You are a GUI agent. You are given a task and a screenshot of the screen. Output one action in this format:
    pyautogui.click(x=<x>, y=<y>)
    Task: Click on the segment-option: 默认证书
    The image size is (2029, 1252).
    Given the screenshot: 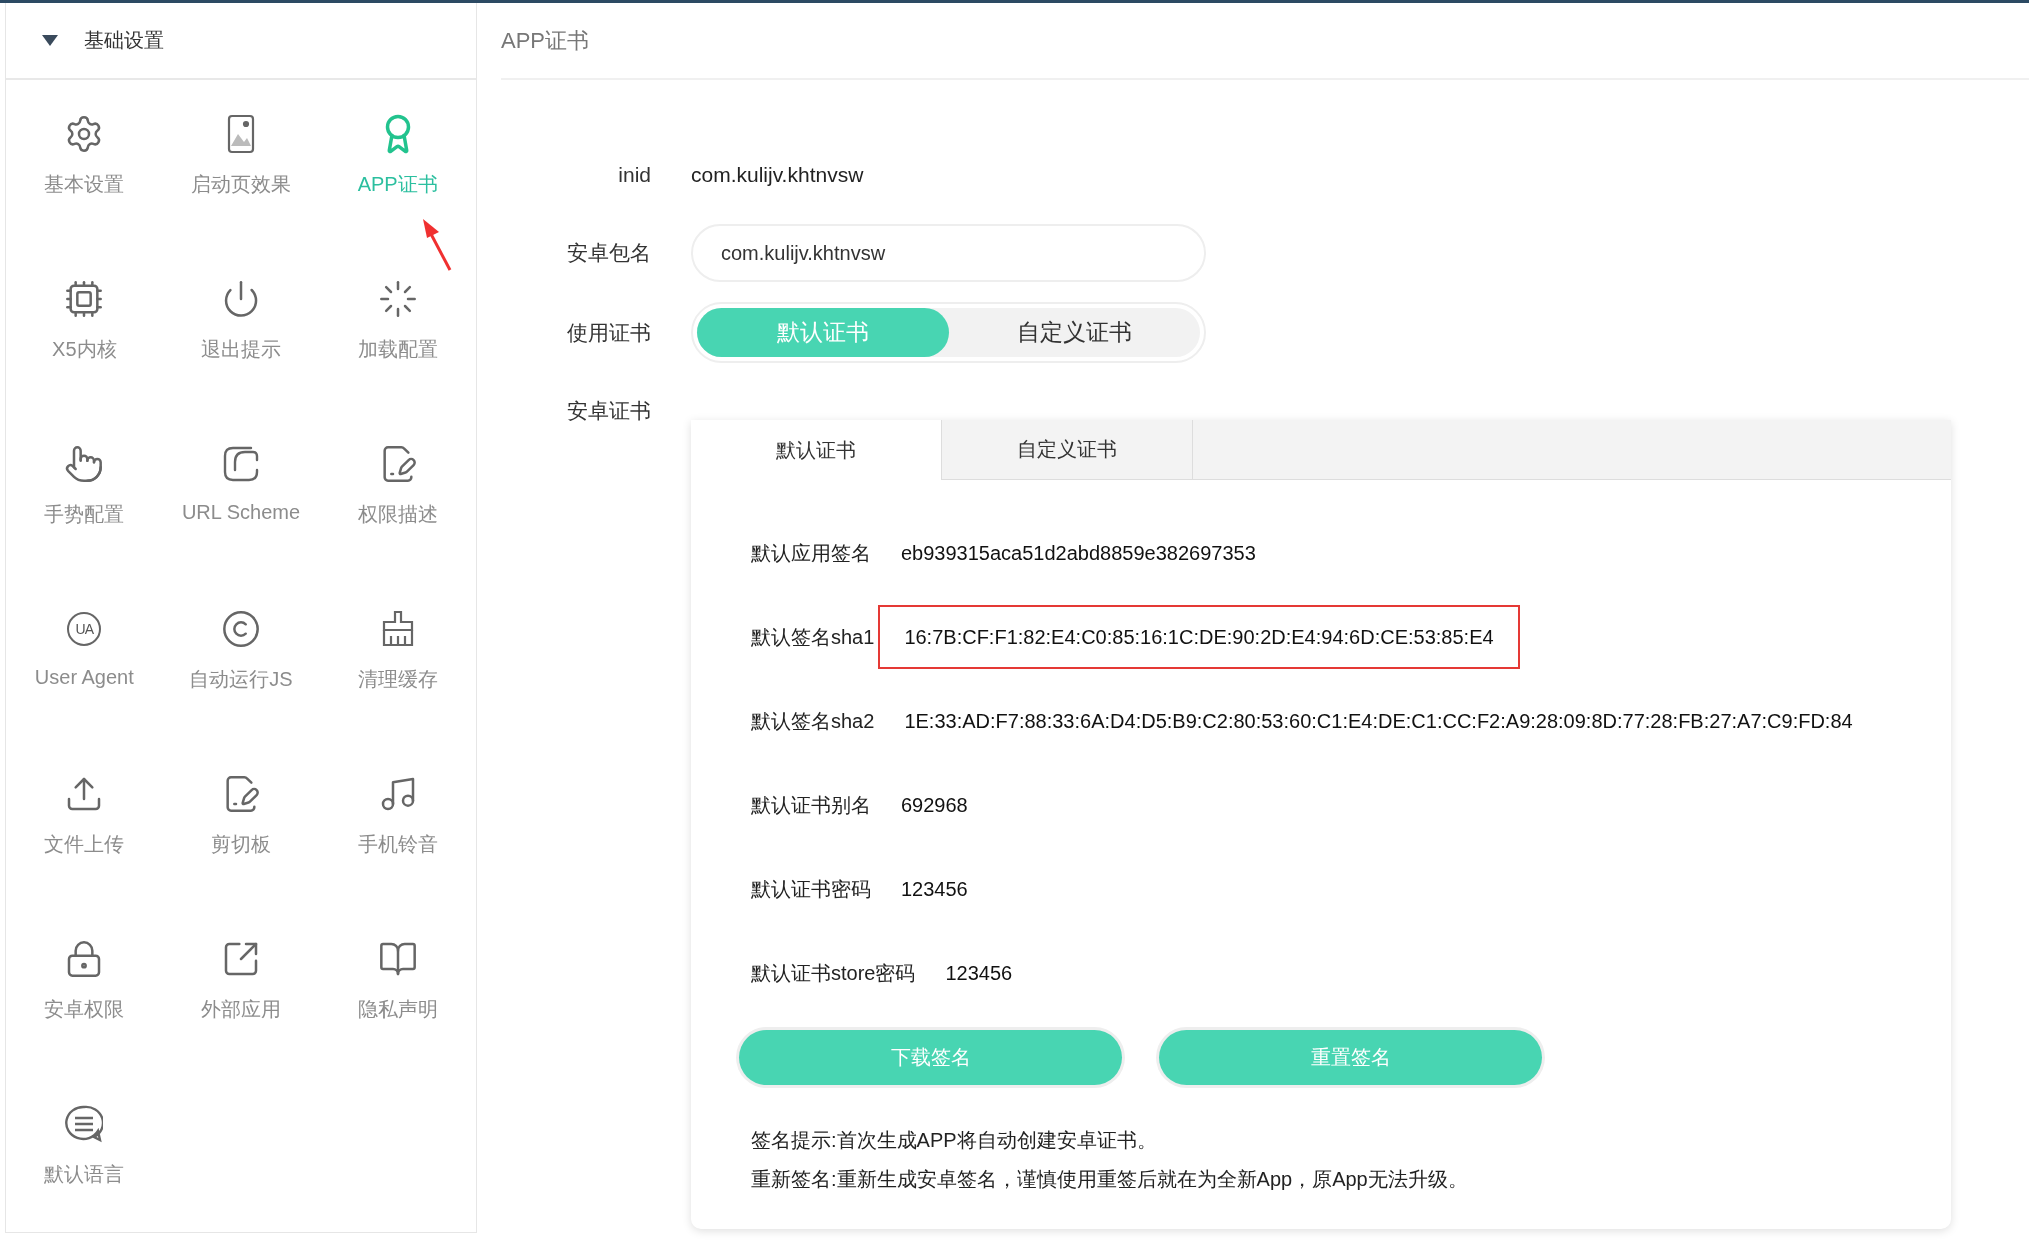 What is the action you would take?
    pyautogui.click(x=823, y=332)
    